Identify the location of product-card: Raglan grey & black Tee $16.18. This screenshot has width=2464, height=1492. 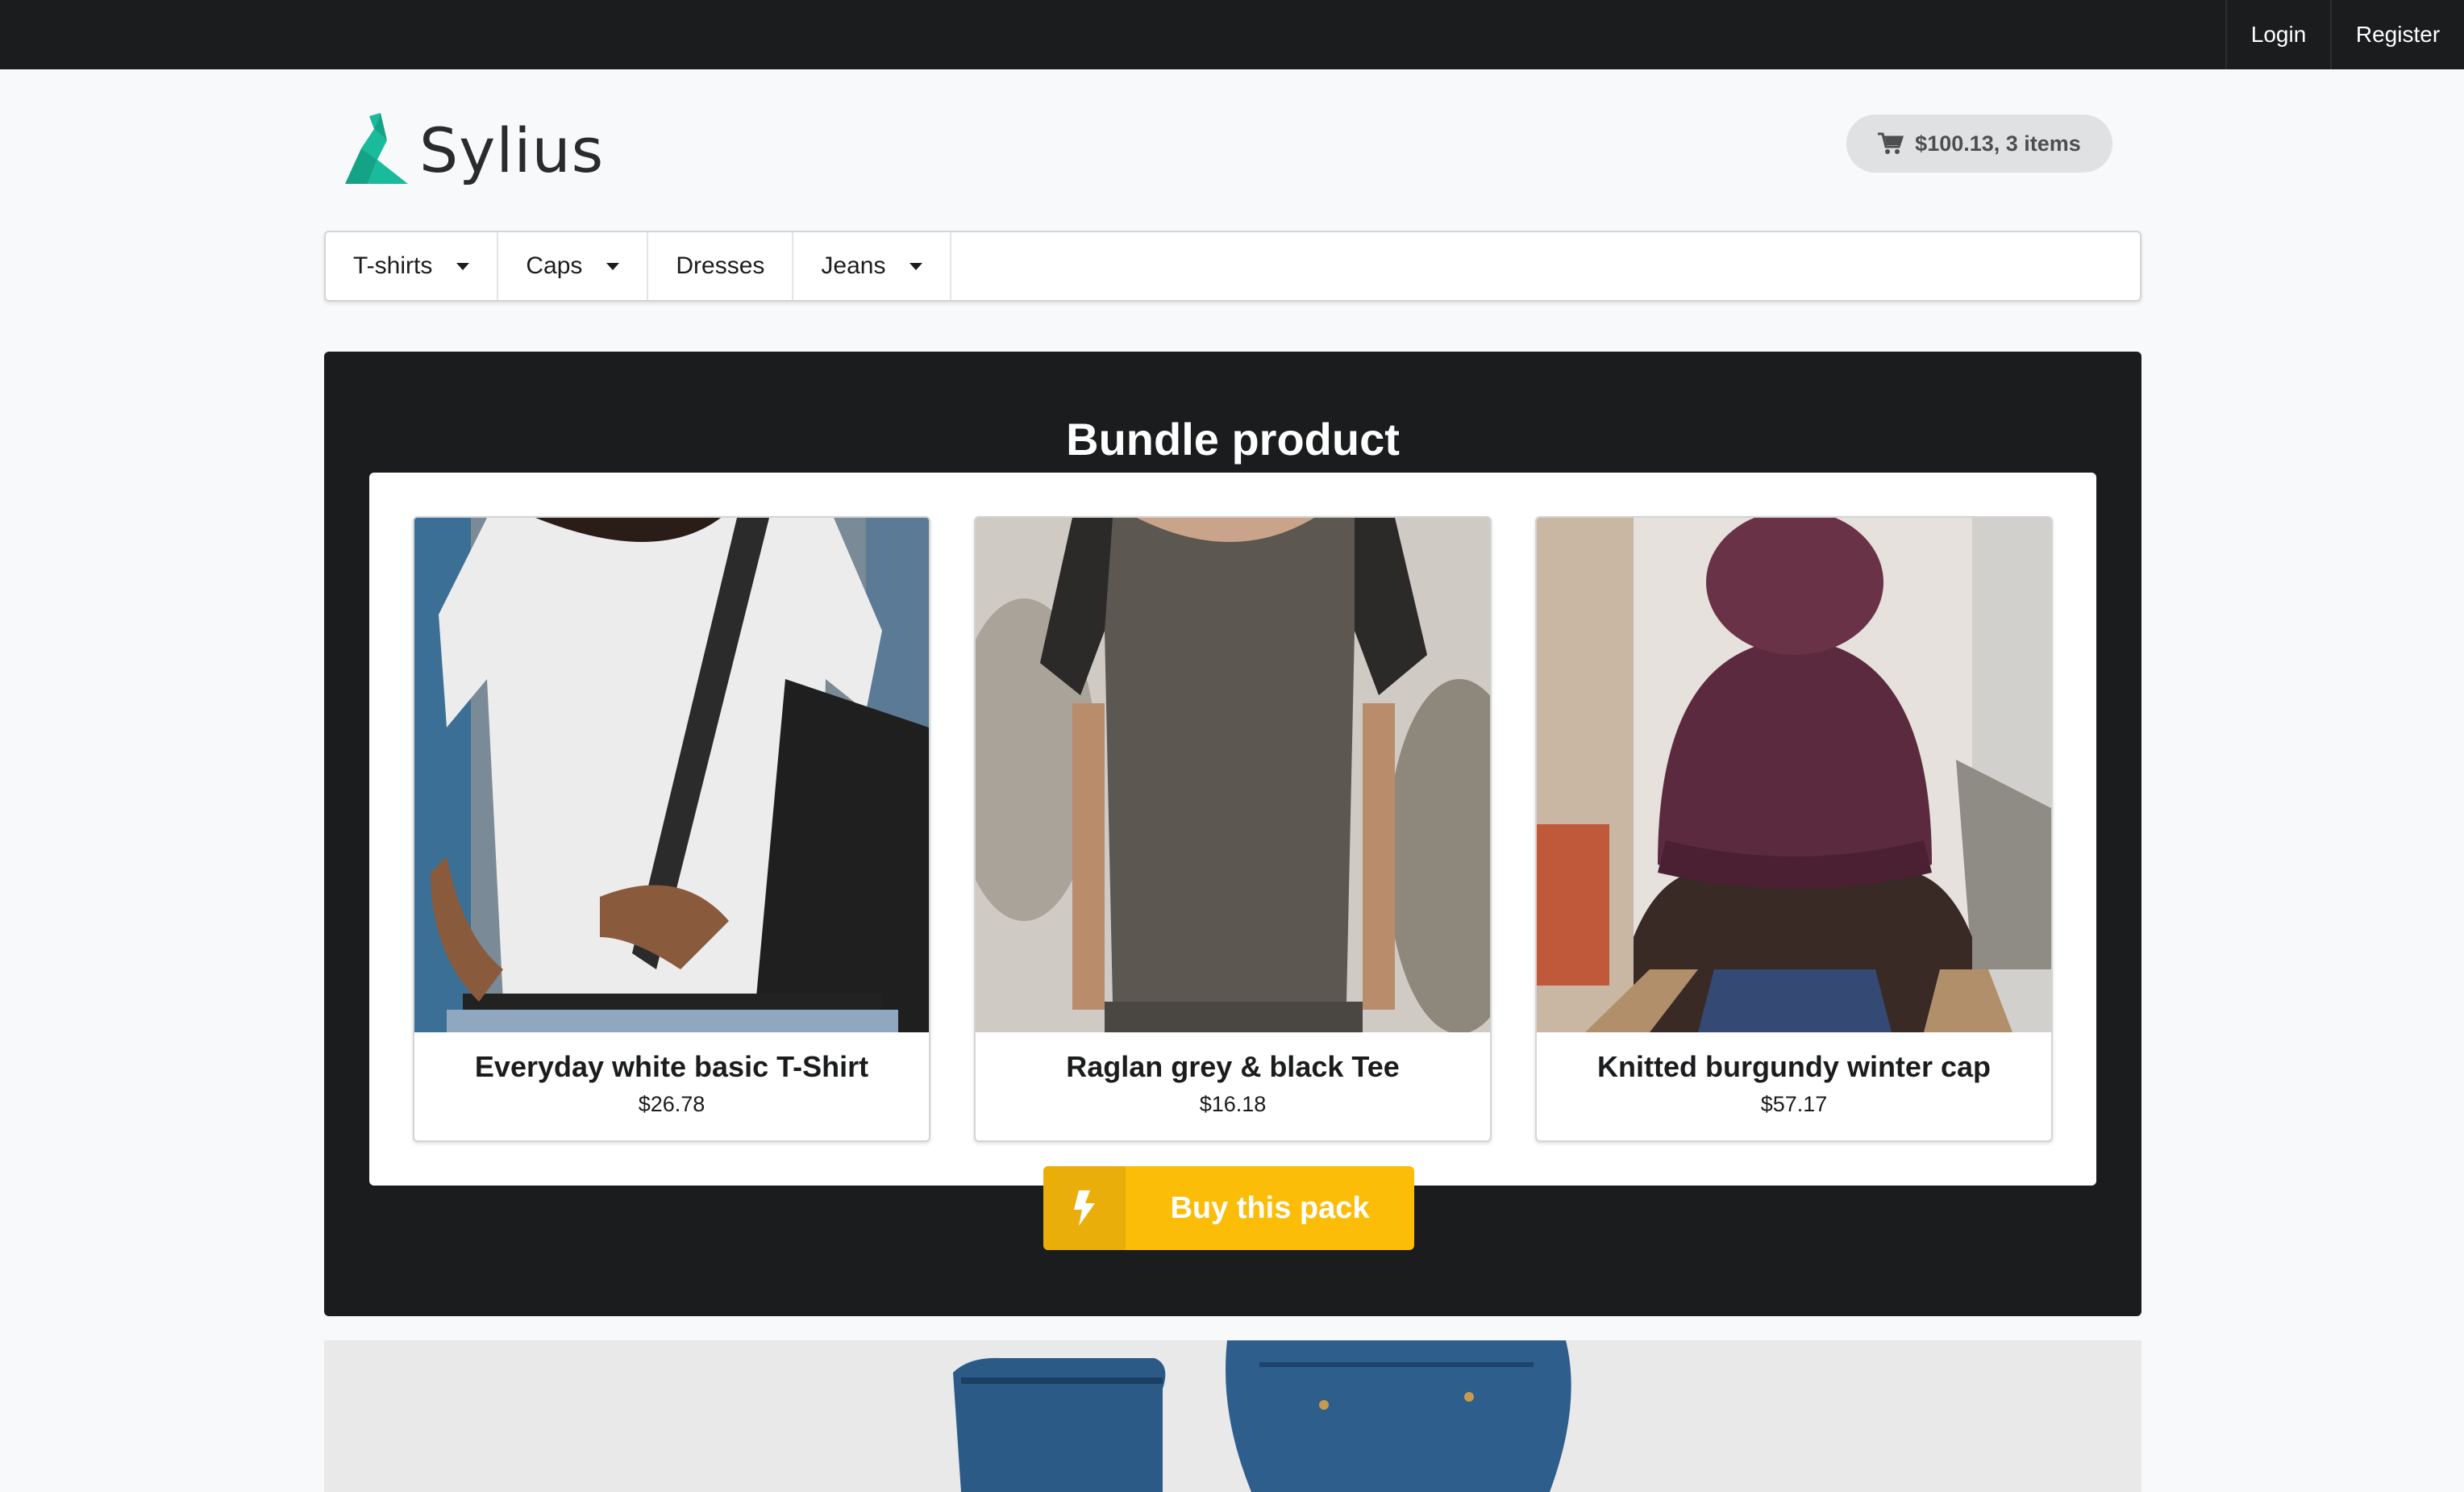
(1233, 829).